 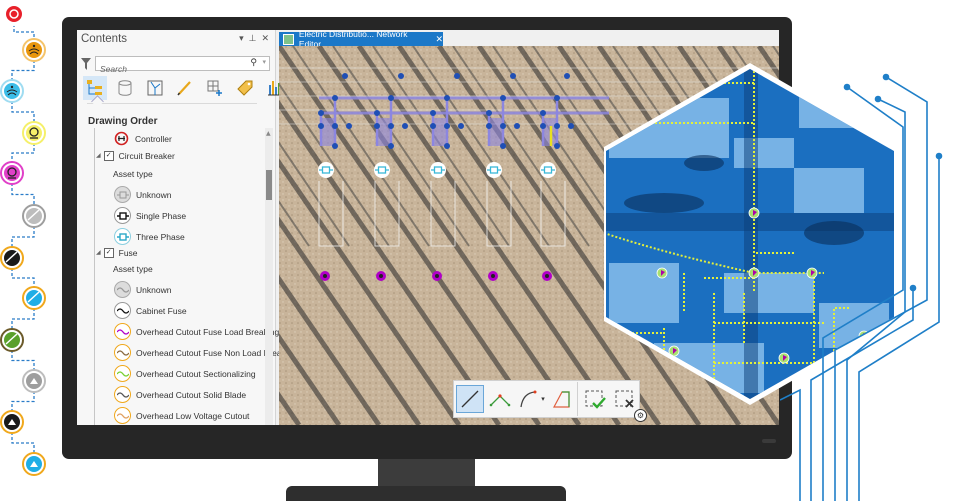 What do you see at coordinates (253, 63) in the screenshot?
I see `search-icon: ⚲` at bounding box center [253, 63].